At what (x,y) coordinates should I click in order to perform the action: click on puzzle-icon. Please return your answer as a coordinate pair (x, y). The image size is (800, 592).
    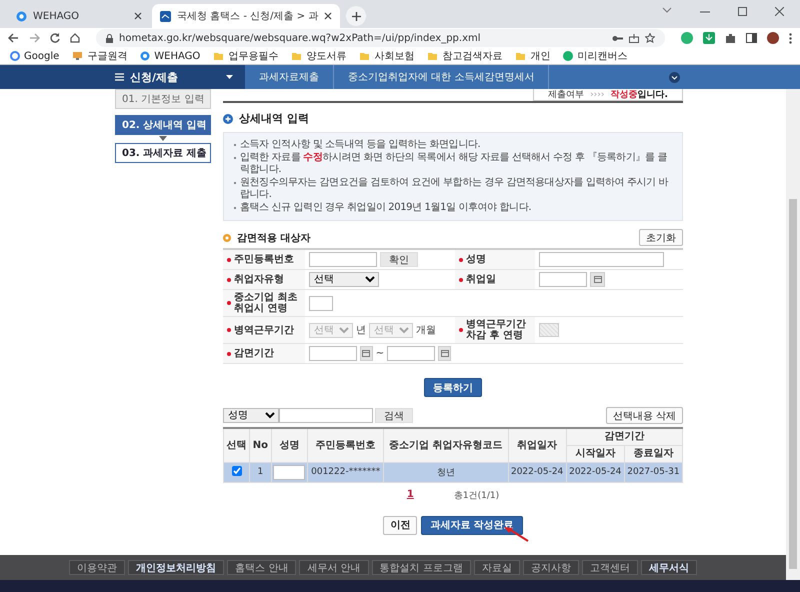
    Looking at the image, I should click on (730, 38).